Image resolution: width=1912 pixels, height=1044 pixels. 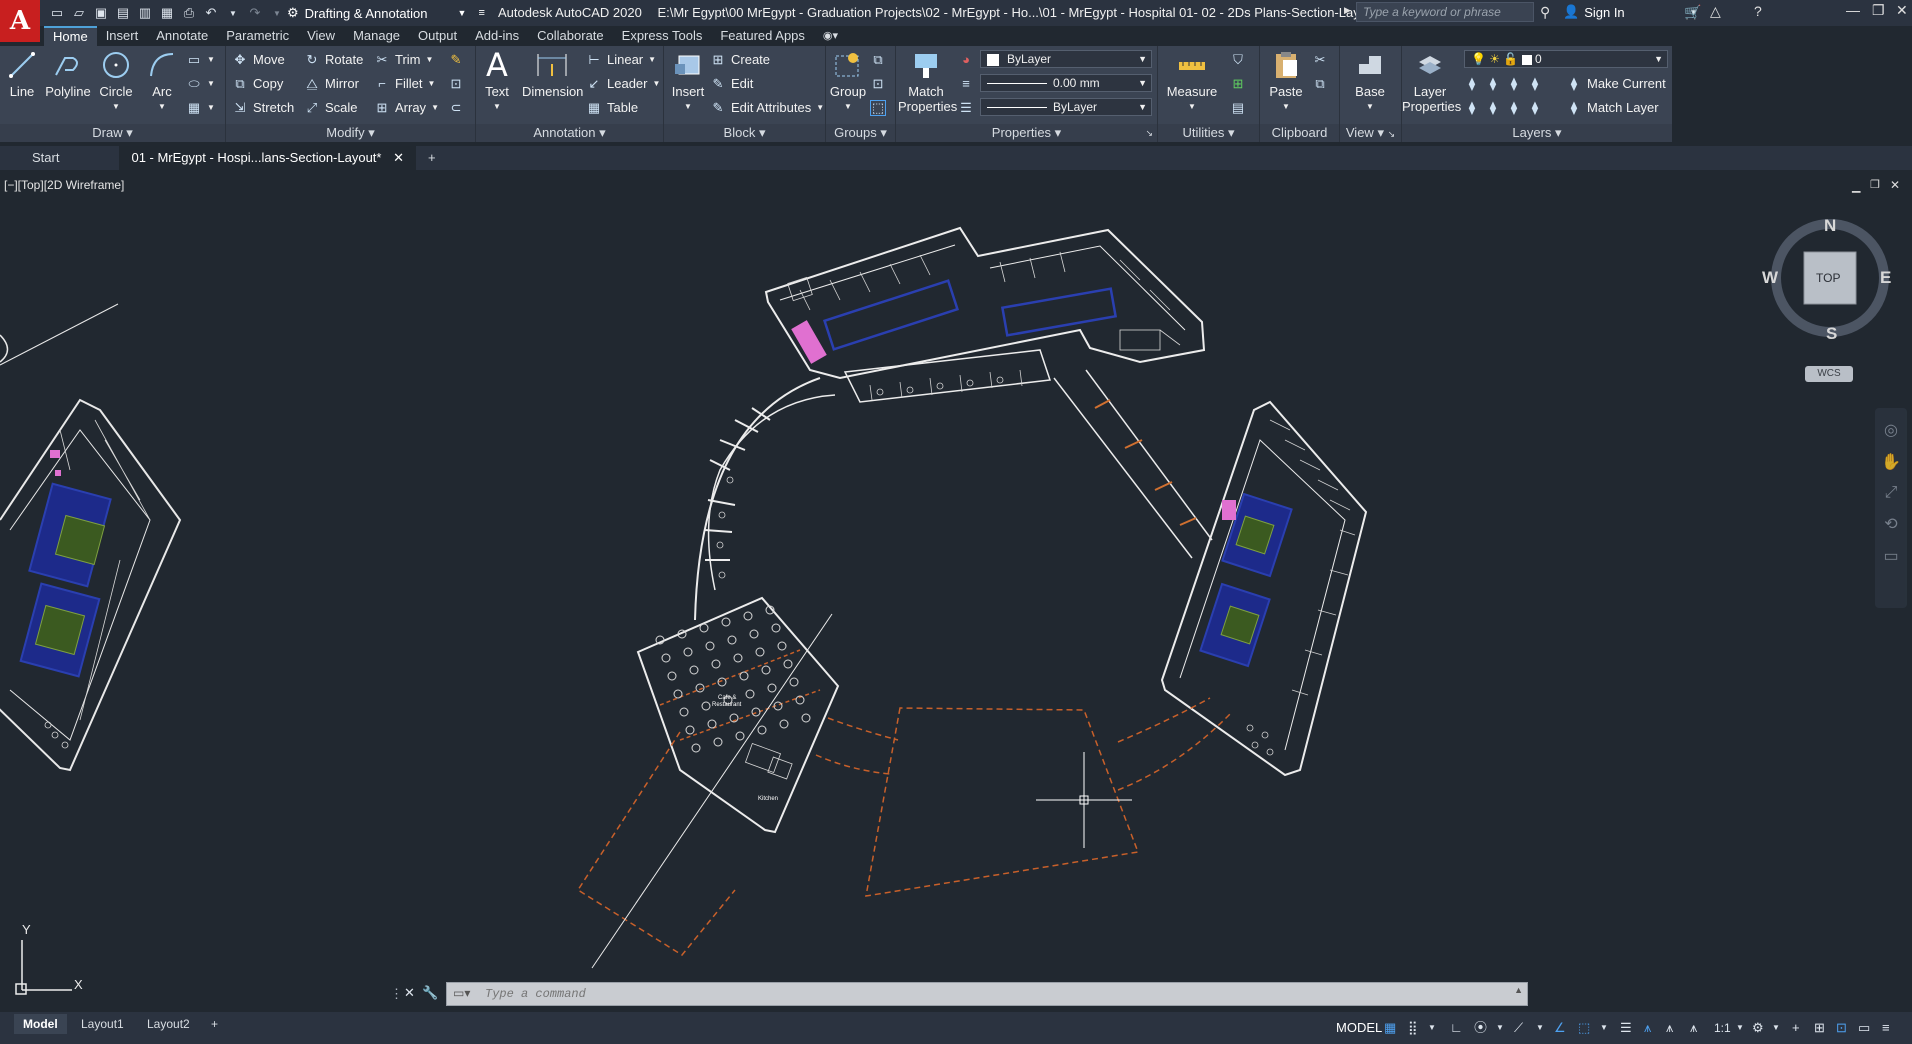 What do you see at coordinates (350, 133) in the screenshot?
I see `modify-panel-title: Modify ▾` at bounding box center [350, 133].